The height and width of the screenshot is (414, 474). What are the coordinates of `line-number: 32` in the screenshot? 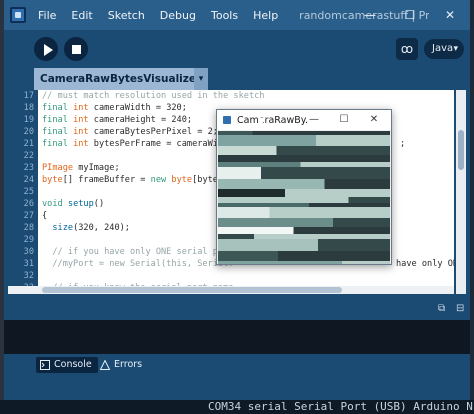 It's located at (28, 276).